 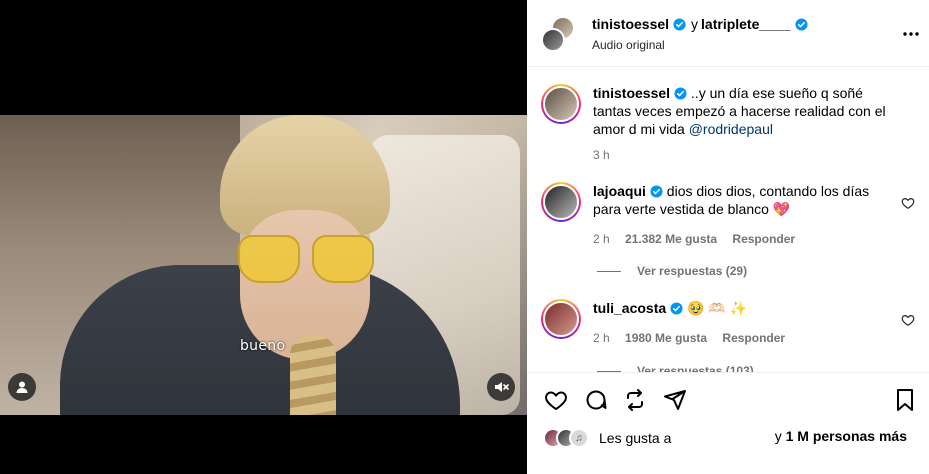 What do you see at coordinates (619, 191) in the screenshot?
I see `username-link: lajoaqui` at bounding box center [619, 191].